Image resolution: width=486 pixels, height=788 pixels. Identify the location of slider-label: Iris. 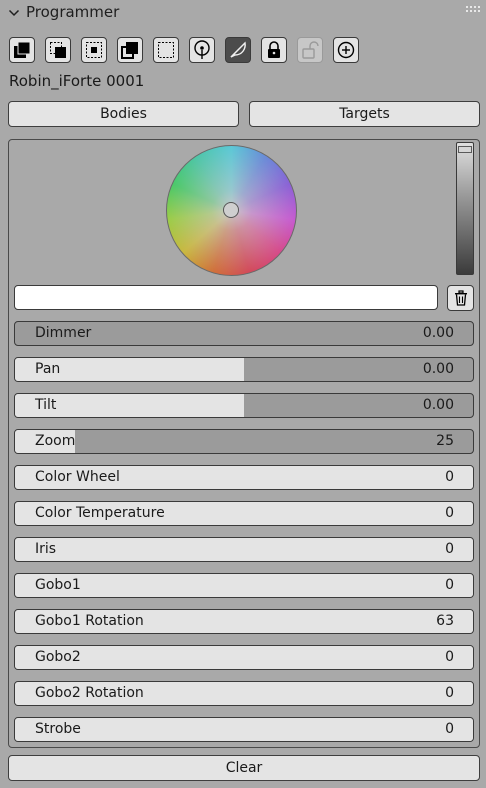
(46, 549).